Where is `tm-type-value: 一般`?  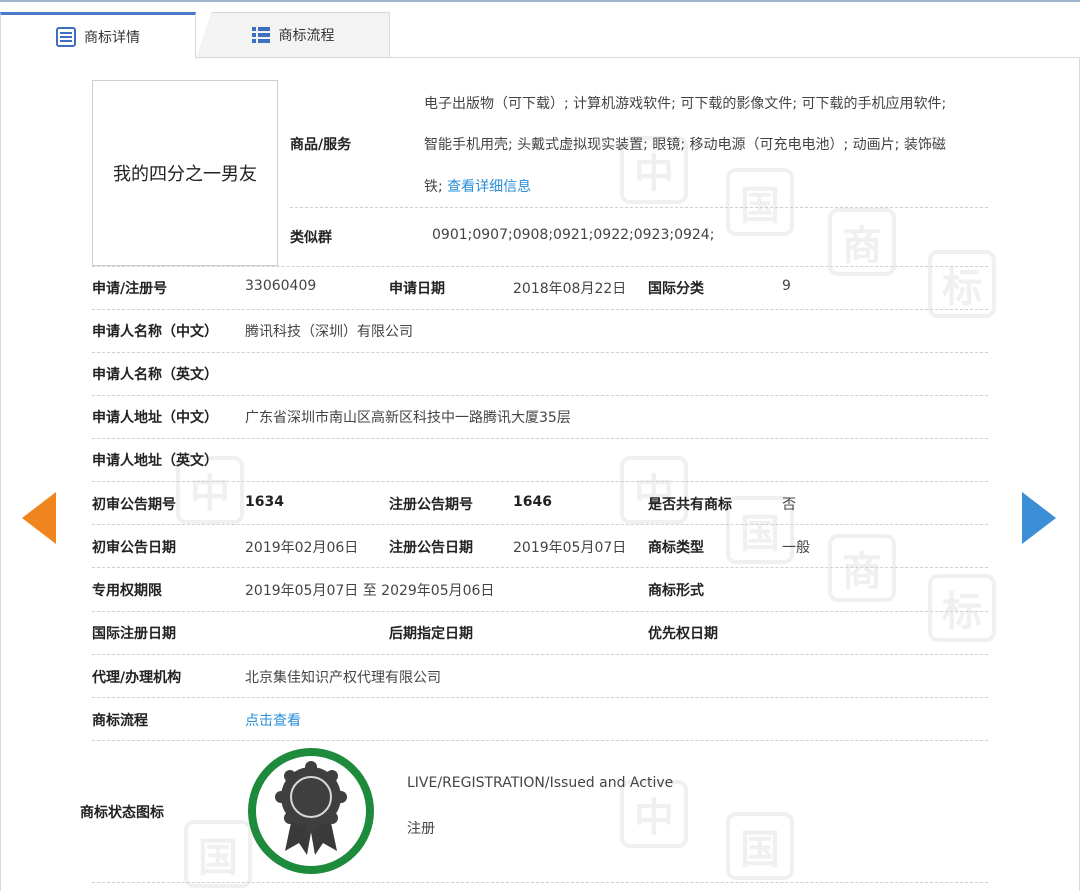
tm-type-value: 一般 is located at coordinates (796, 548).